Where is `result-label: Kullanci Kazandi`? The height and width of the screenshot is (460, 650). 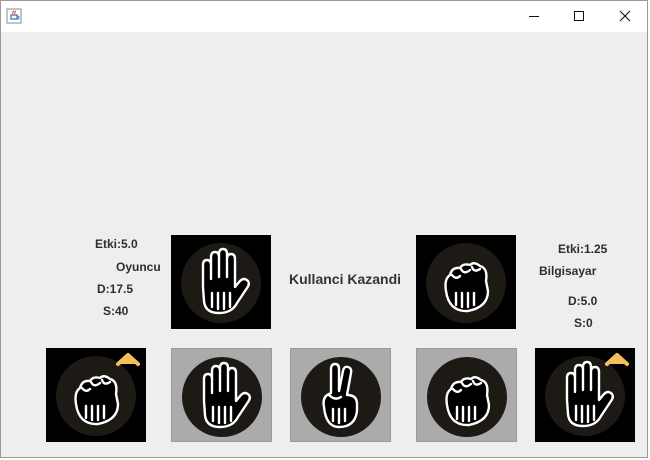 result-label: Kullanci Kazandi is located at coordinates (345, 279).